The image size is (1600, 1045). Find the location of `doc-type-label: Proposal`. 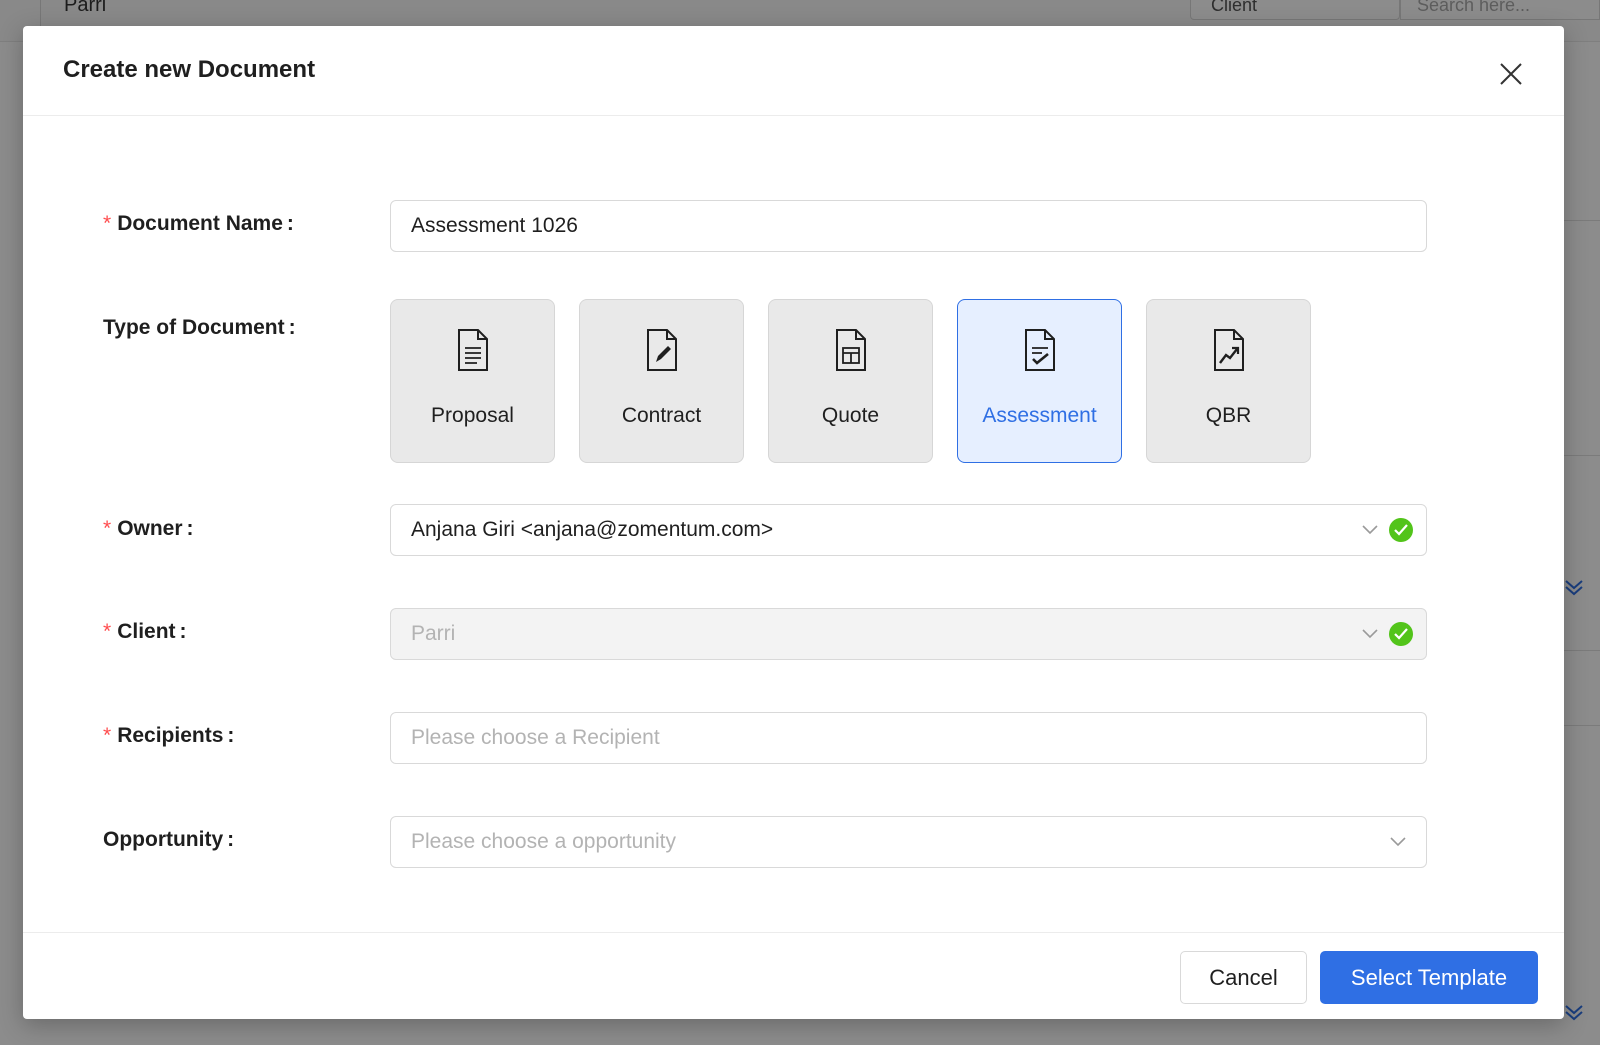

doc-type-label: Proposal is located at coordinates (472, 415).